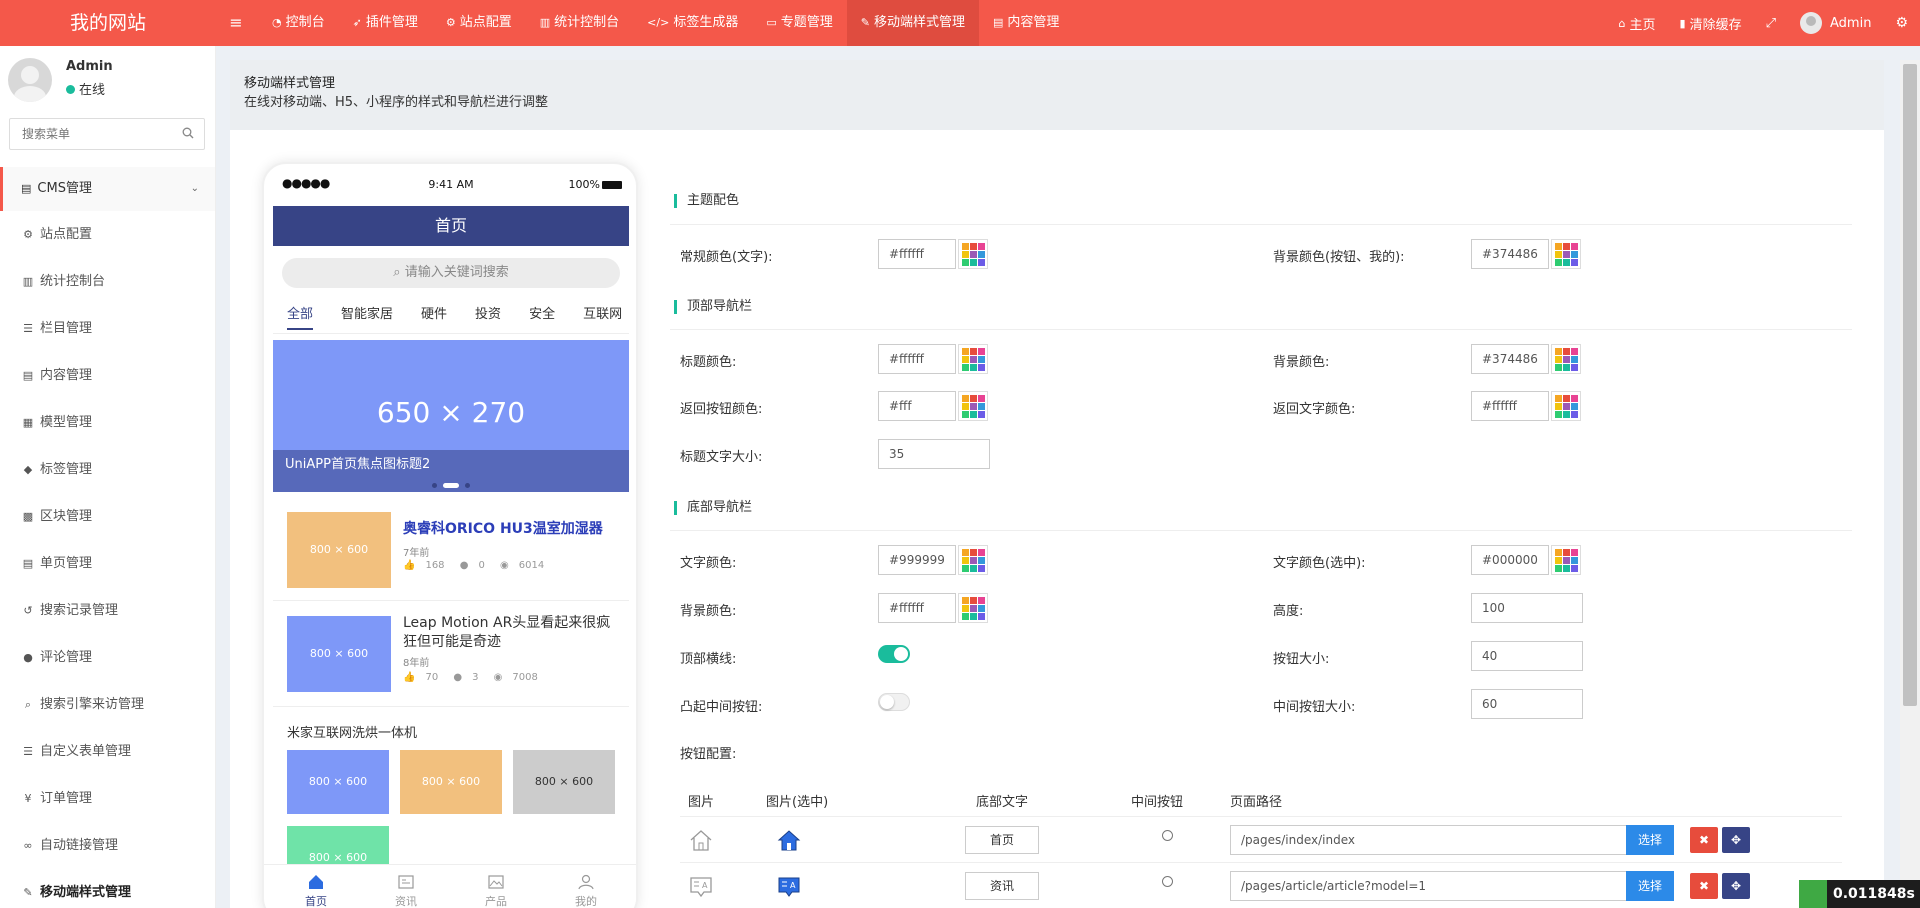 The width and height of the screenshot is (1920, 908). I want to click on title-size-input: 35, so click(934, 454).